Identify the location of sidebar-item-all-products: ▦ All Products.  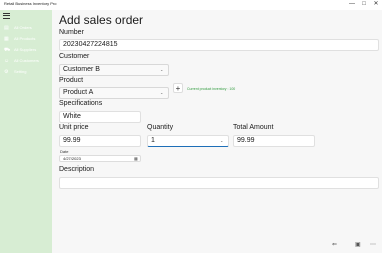
(26, 39).